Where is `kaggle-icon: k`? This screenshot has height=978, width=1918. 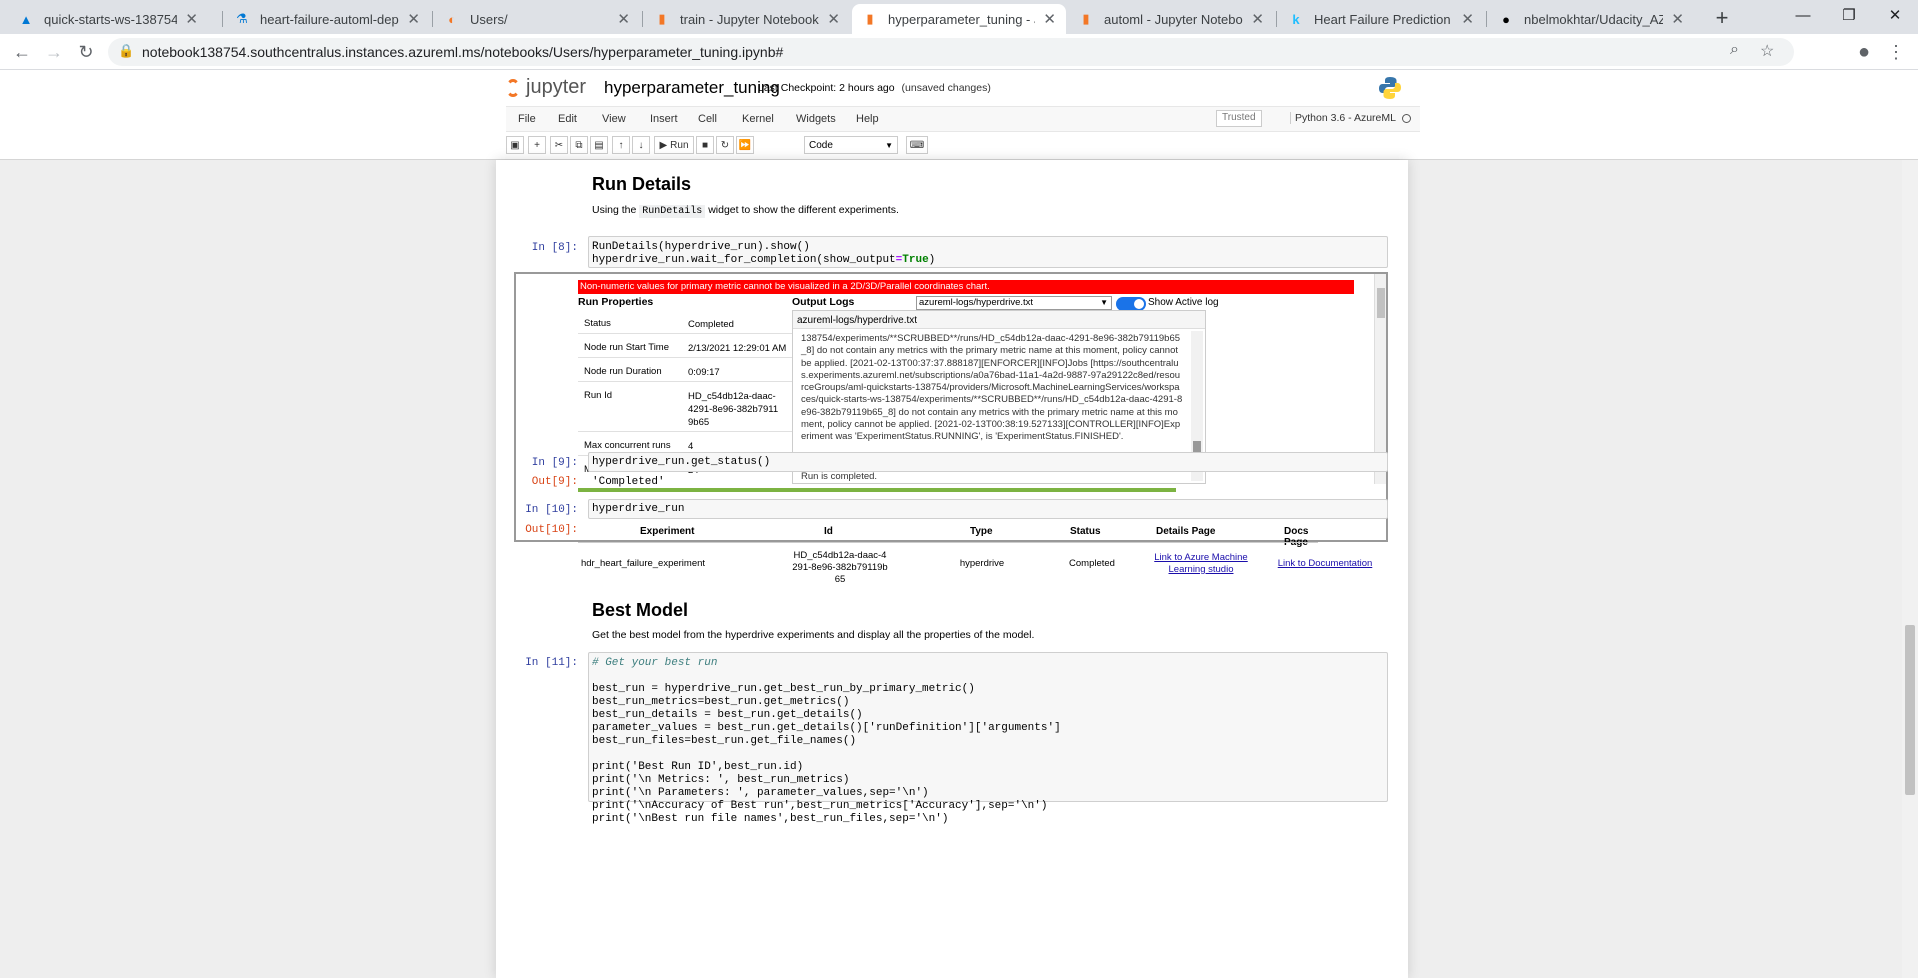 kaggle-icon: k is located at coordinates (1296, 19).